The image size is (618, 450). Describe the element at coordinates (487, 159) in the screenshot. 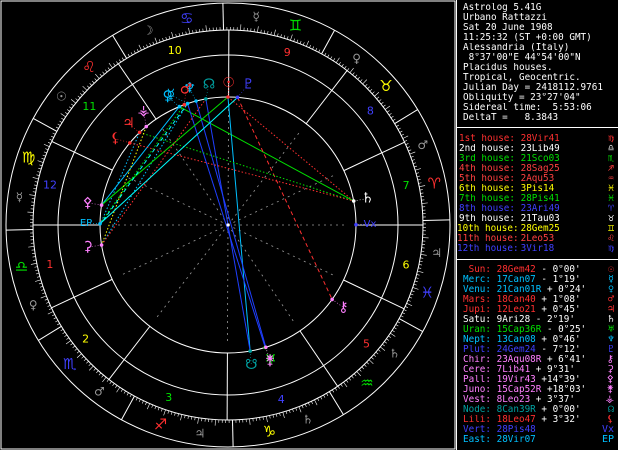

I see `house-cusp-name: 3rd house:` at that location.